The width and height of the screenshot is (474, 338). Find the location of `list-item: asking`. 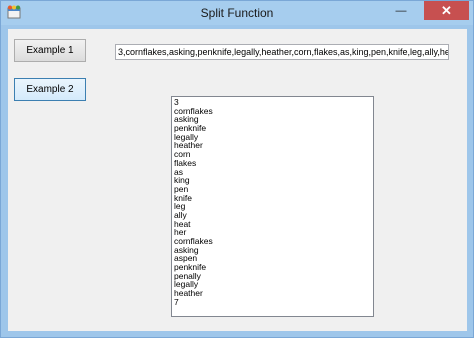

list-item: asking is located at coordinates (273, 250).